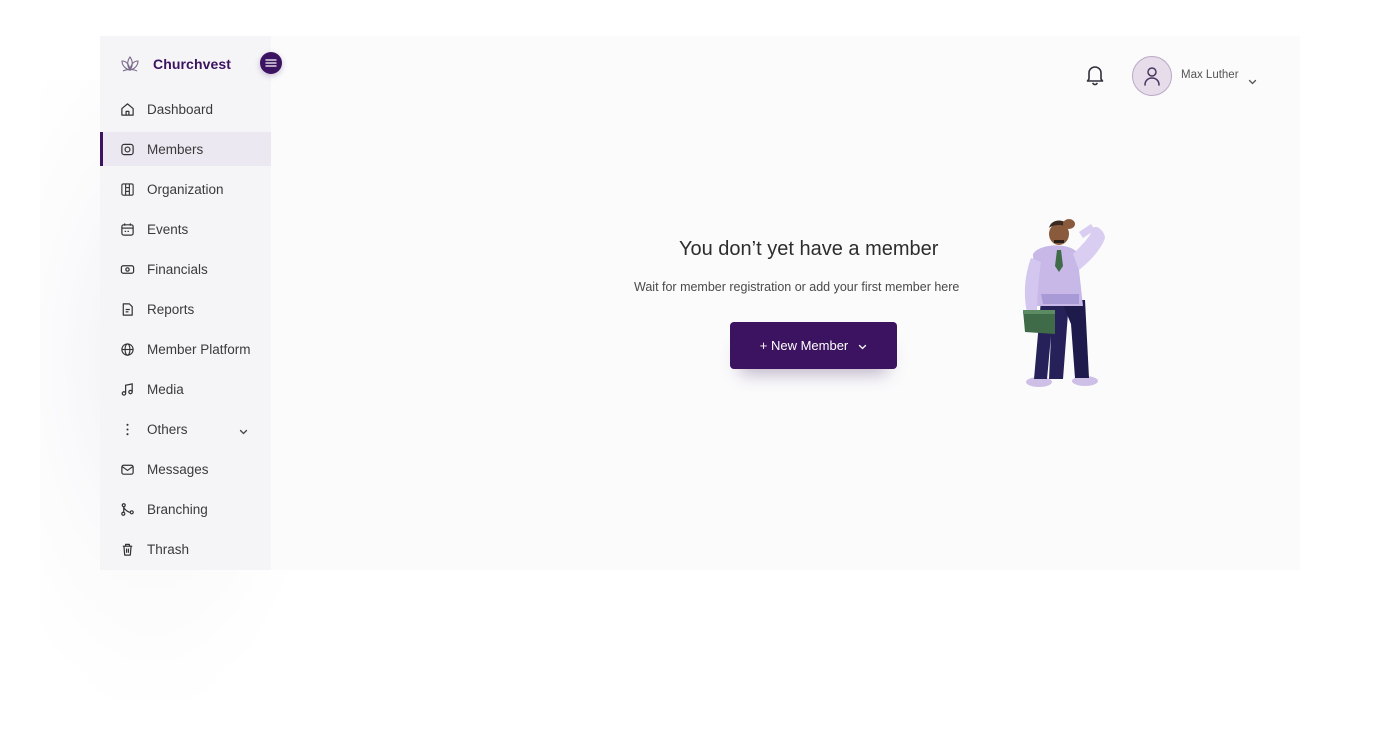 The height and width of the screenshot is (734, 1400). I want to click on brand-name: Churchvest, so click(192, 64).